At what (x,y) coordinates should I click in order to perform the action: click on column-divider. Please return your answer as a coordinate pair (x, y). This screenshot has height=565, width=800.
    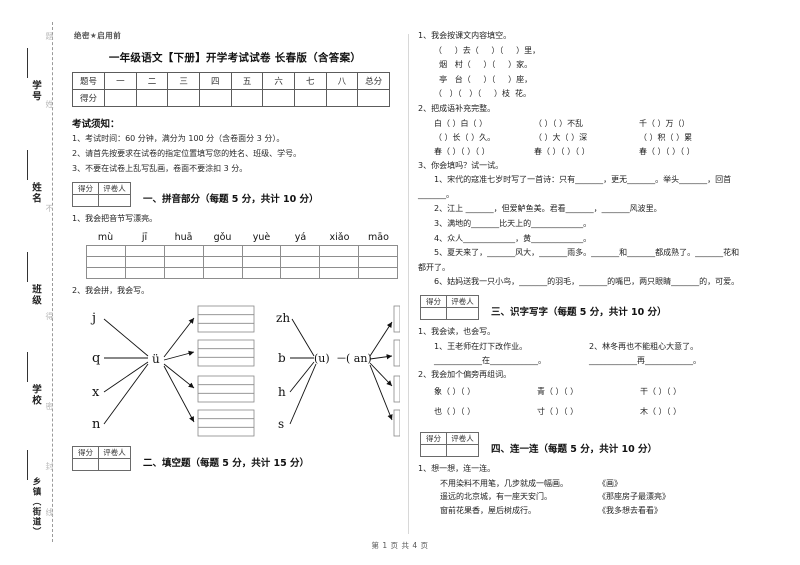
    Looking at the image, I should click on (408, 284).